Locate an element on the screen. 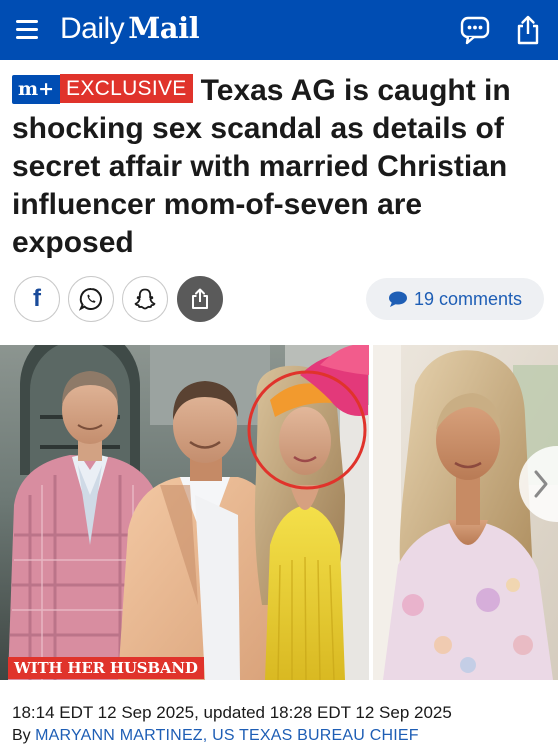 This screenshot has width=558, height=750. facebook-icon: f is located at coordinates (37, 298).